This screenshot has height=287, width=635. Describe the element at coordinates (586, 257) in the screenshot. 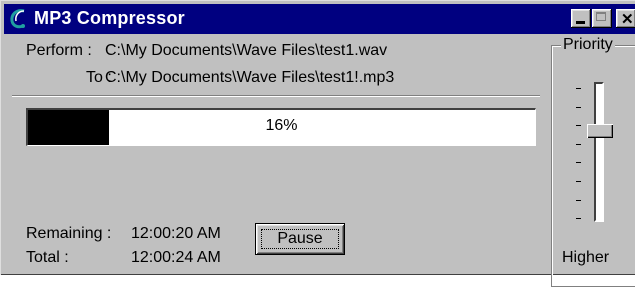

I see `priority-value: Higher` at that location.